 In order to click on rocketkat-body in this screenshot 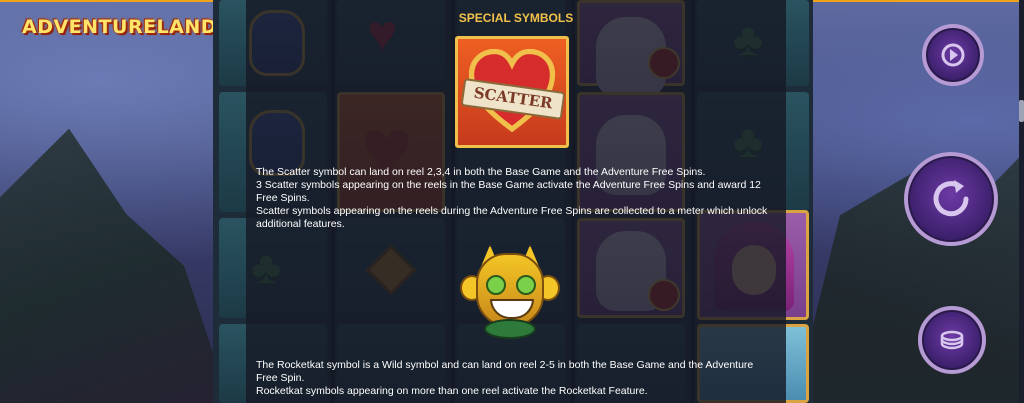, I will do `click(510, 290)`.